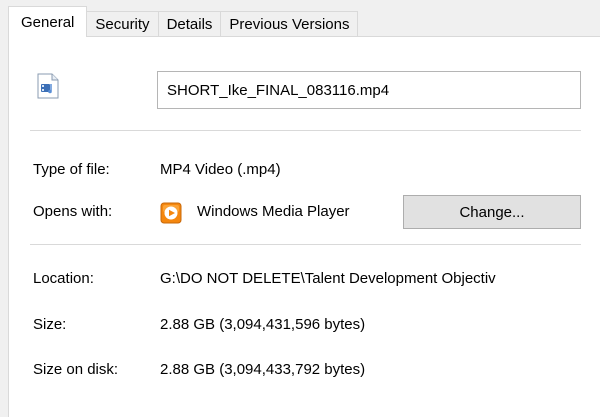 The width and height of the screenshot is (600, 417). I want to click on opens-with-label: Opens with:, so click(73, 211).